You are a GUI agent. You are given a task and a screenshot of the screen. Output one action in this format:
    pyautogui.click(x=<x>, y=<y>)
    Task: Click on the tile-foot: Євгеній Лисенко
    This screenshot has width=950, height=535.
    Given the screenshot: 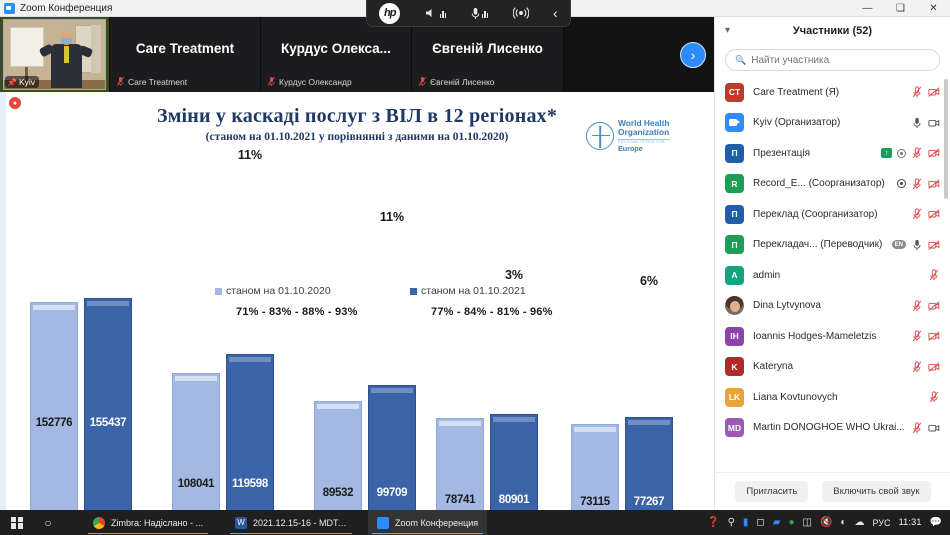 What is the action you would take?
    pyautogui.click(x=456, y=81)
    